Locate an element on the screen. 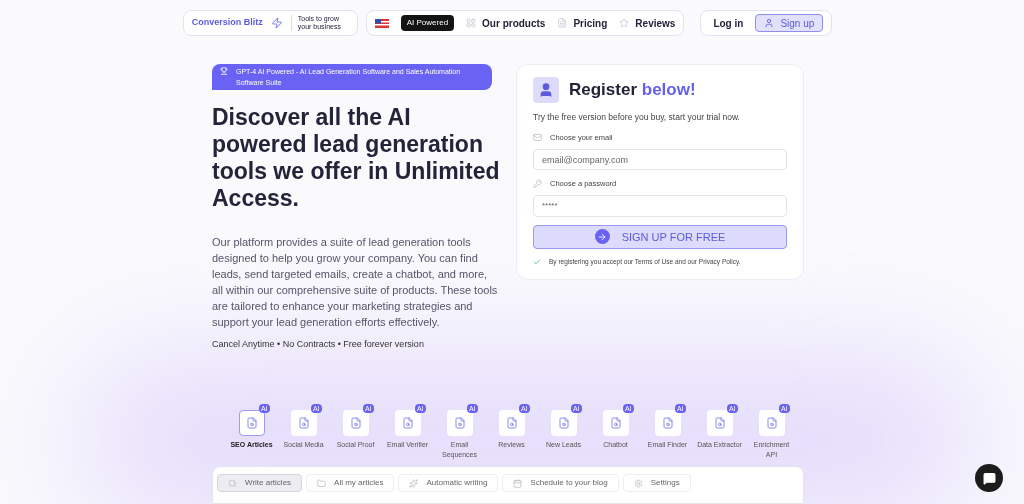  hero-footnote: Cancel Anytime • No Contracts • Free forever version is located at coordinates (318, 344).